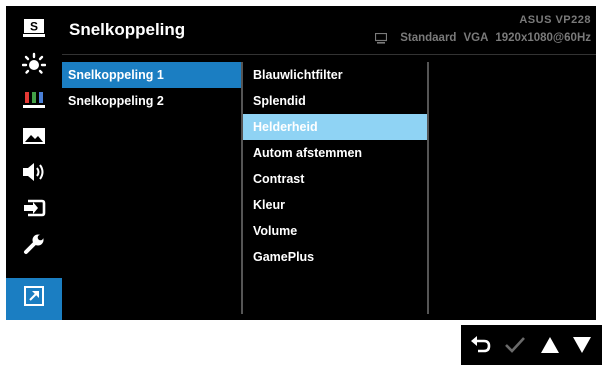 The image size is (602, 365). Describe the element at coordinates (152, 75) in the screenshot. I see `menu-item-shortcut-1: Snelkoppeling 1` at that location.